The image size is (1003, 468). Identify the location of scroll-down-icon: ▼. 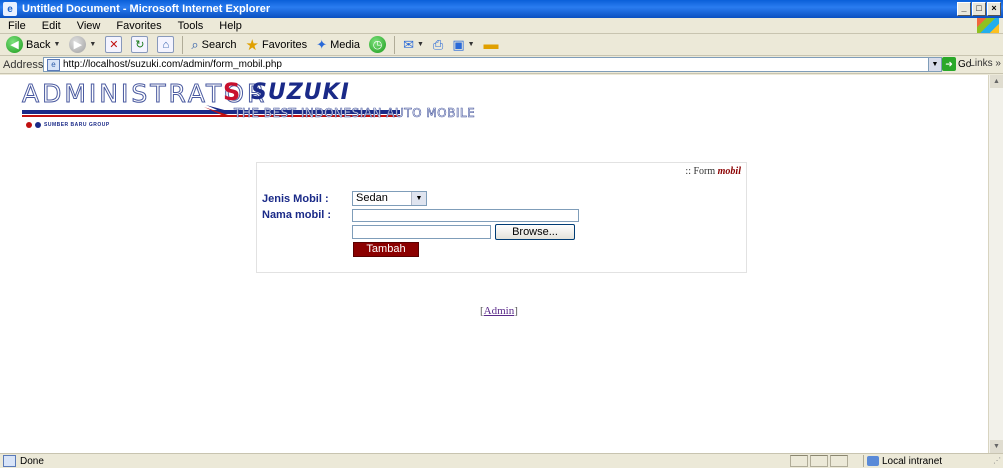
(996, 446).